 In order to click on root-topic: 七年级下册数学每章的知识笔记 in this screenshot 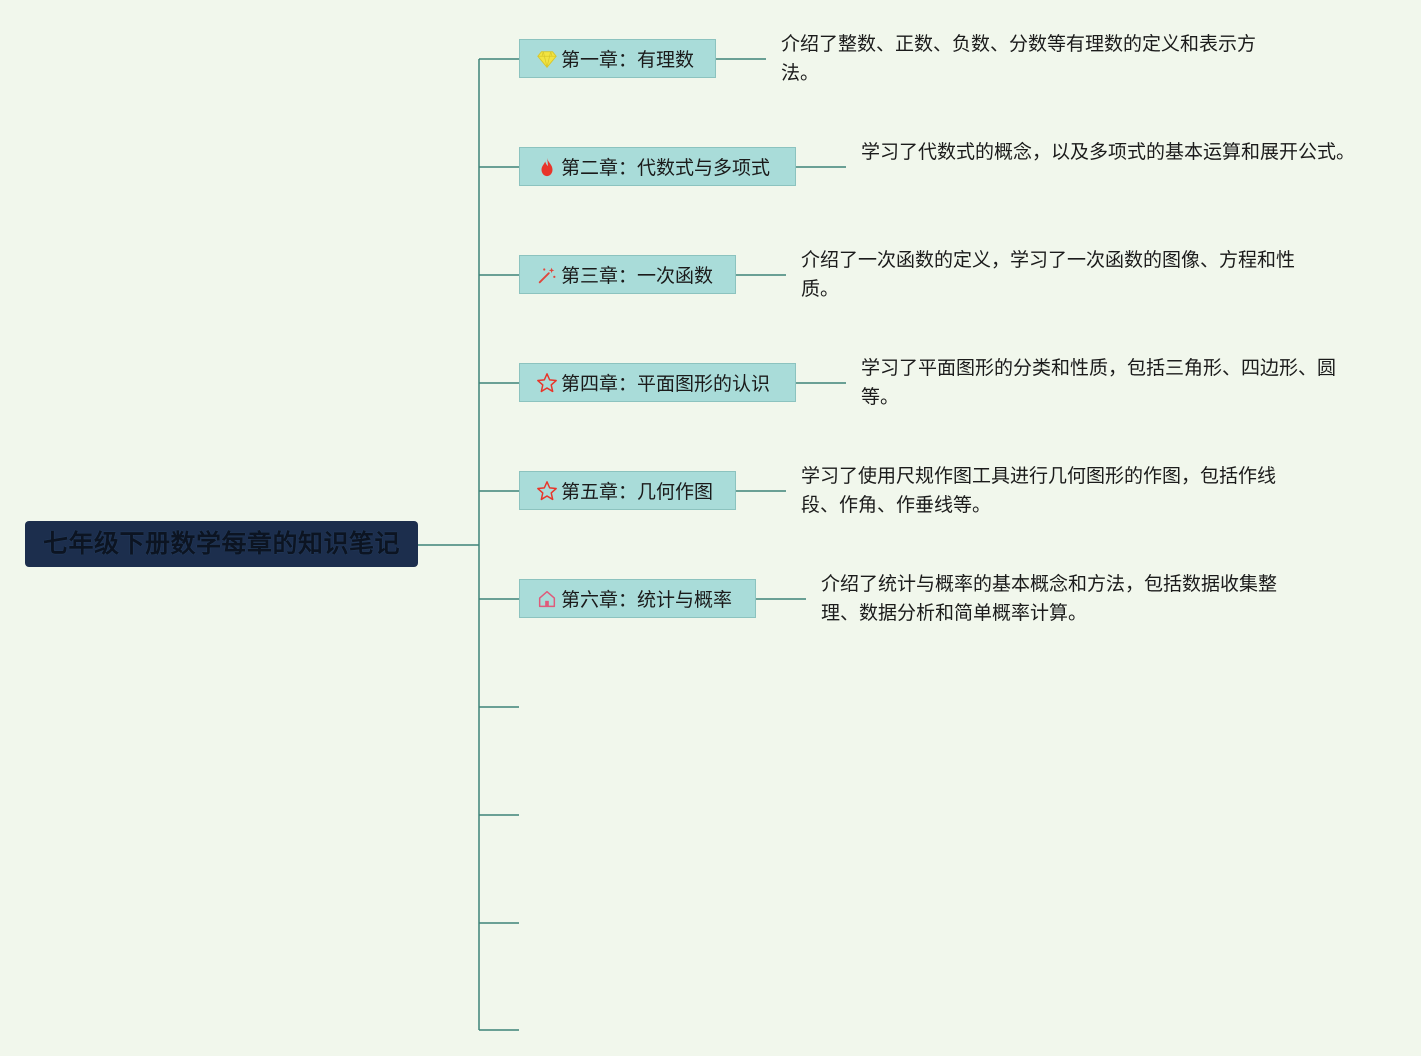, I will do `click(221, 544)`.